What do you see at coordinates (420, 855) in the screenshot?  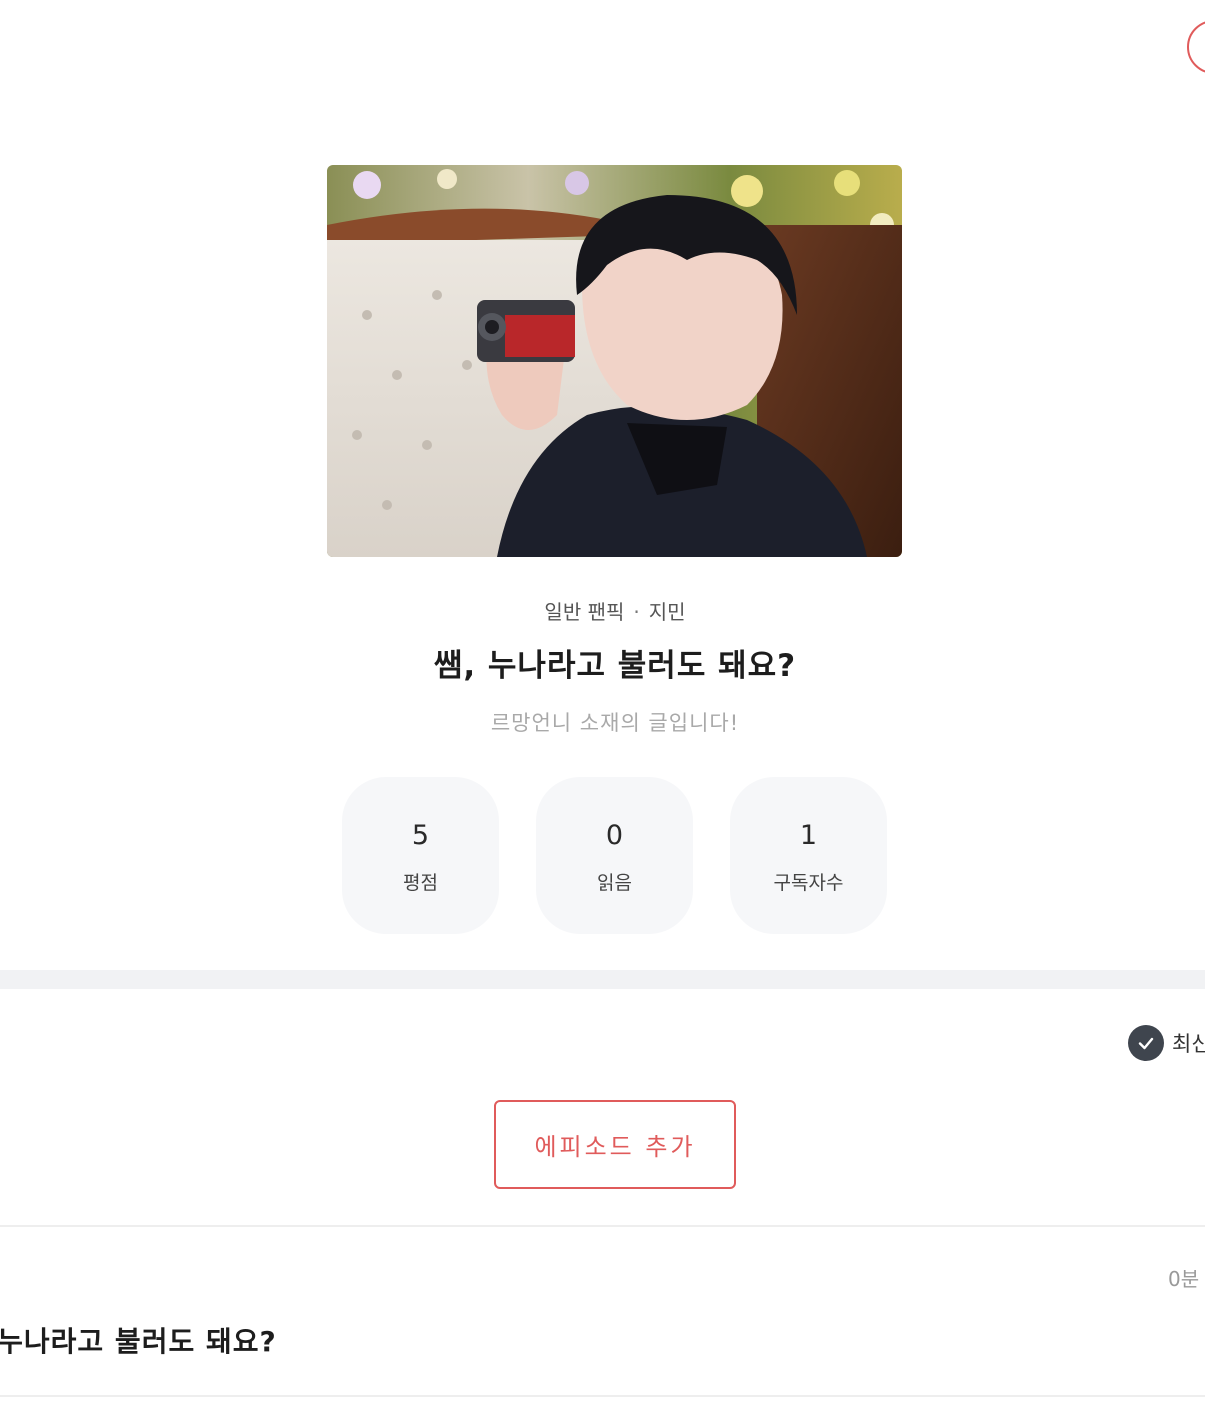 I see `stat-card-rating: 5 평점` at bounding box center [420, 855].